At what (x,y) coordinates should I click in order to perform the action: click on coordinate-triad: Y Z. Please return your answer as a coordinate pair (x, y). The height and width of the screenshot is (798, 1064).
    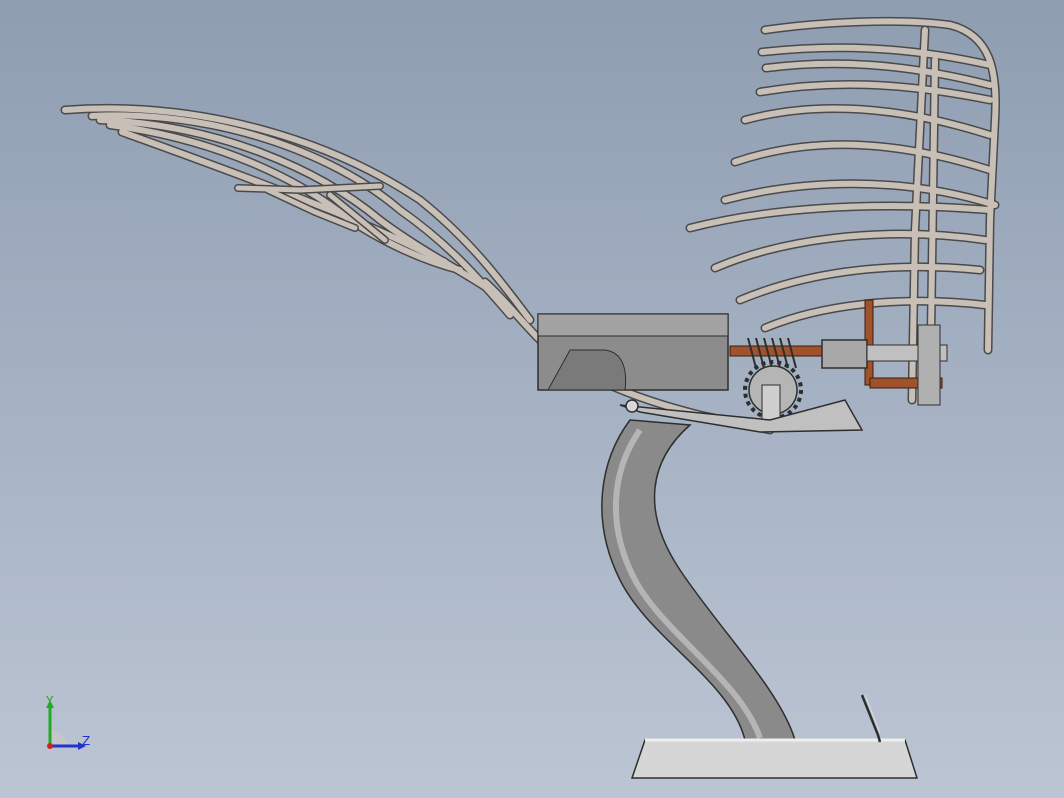
    Looking at the image, I should click on (68, 726).